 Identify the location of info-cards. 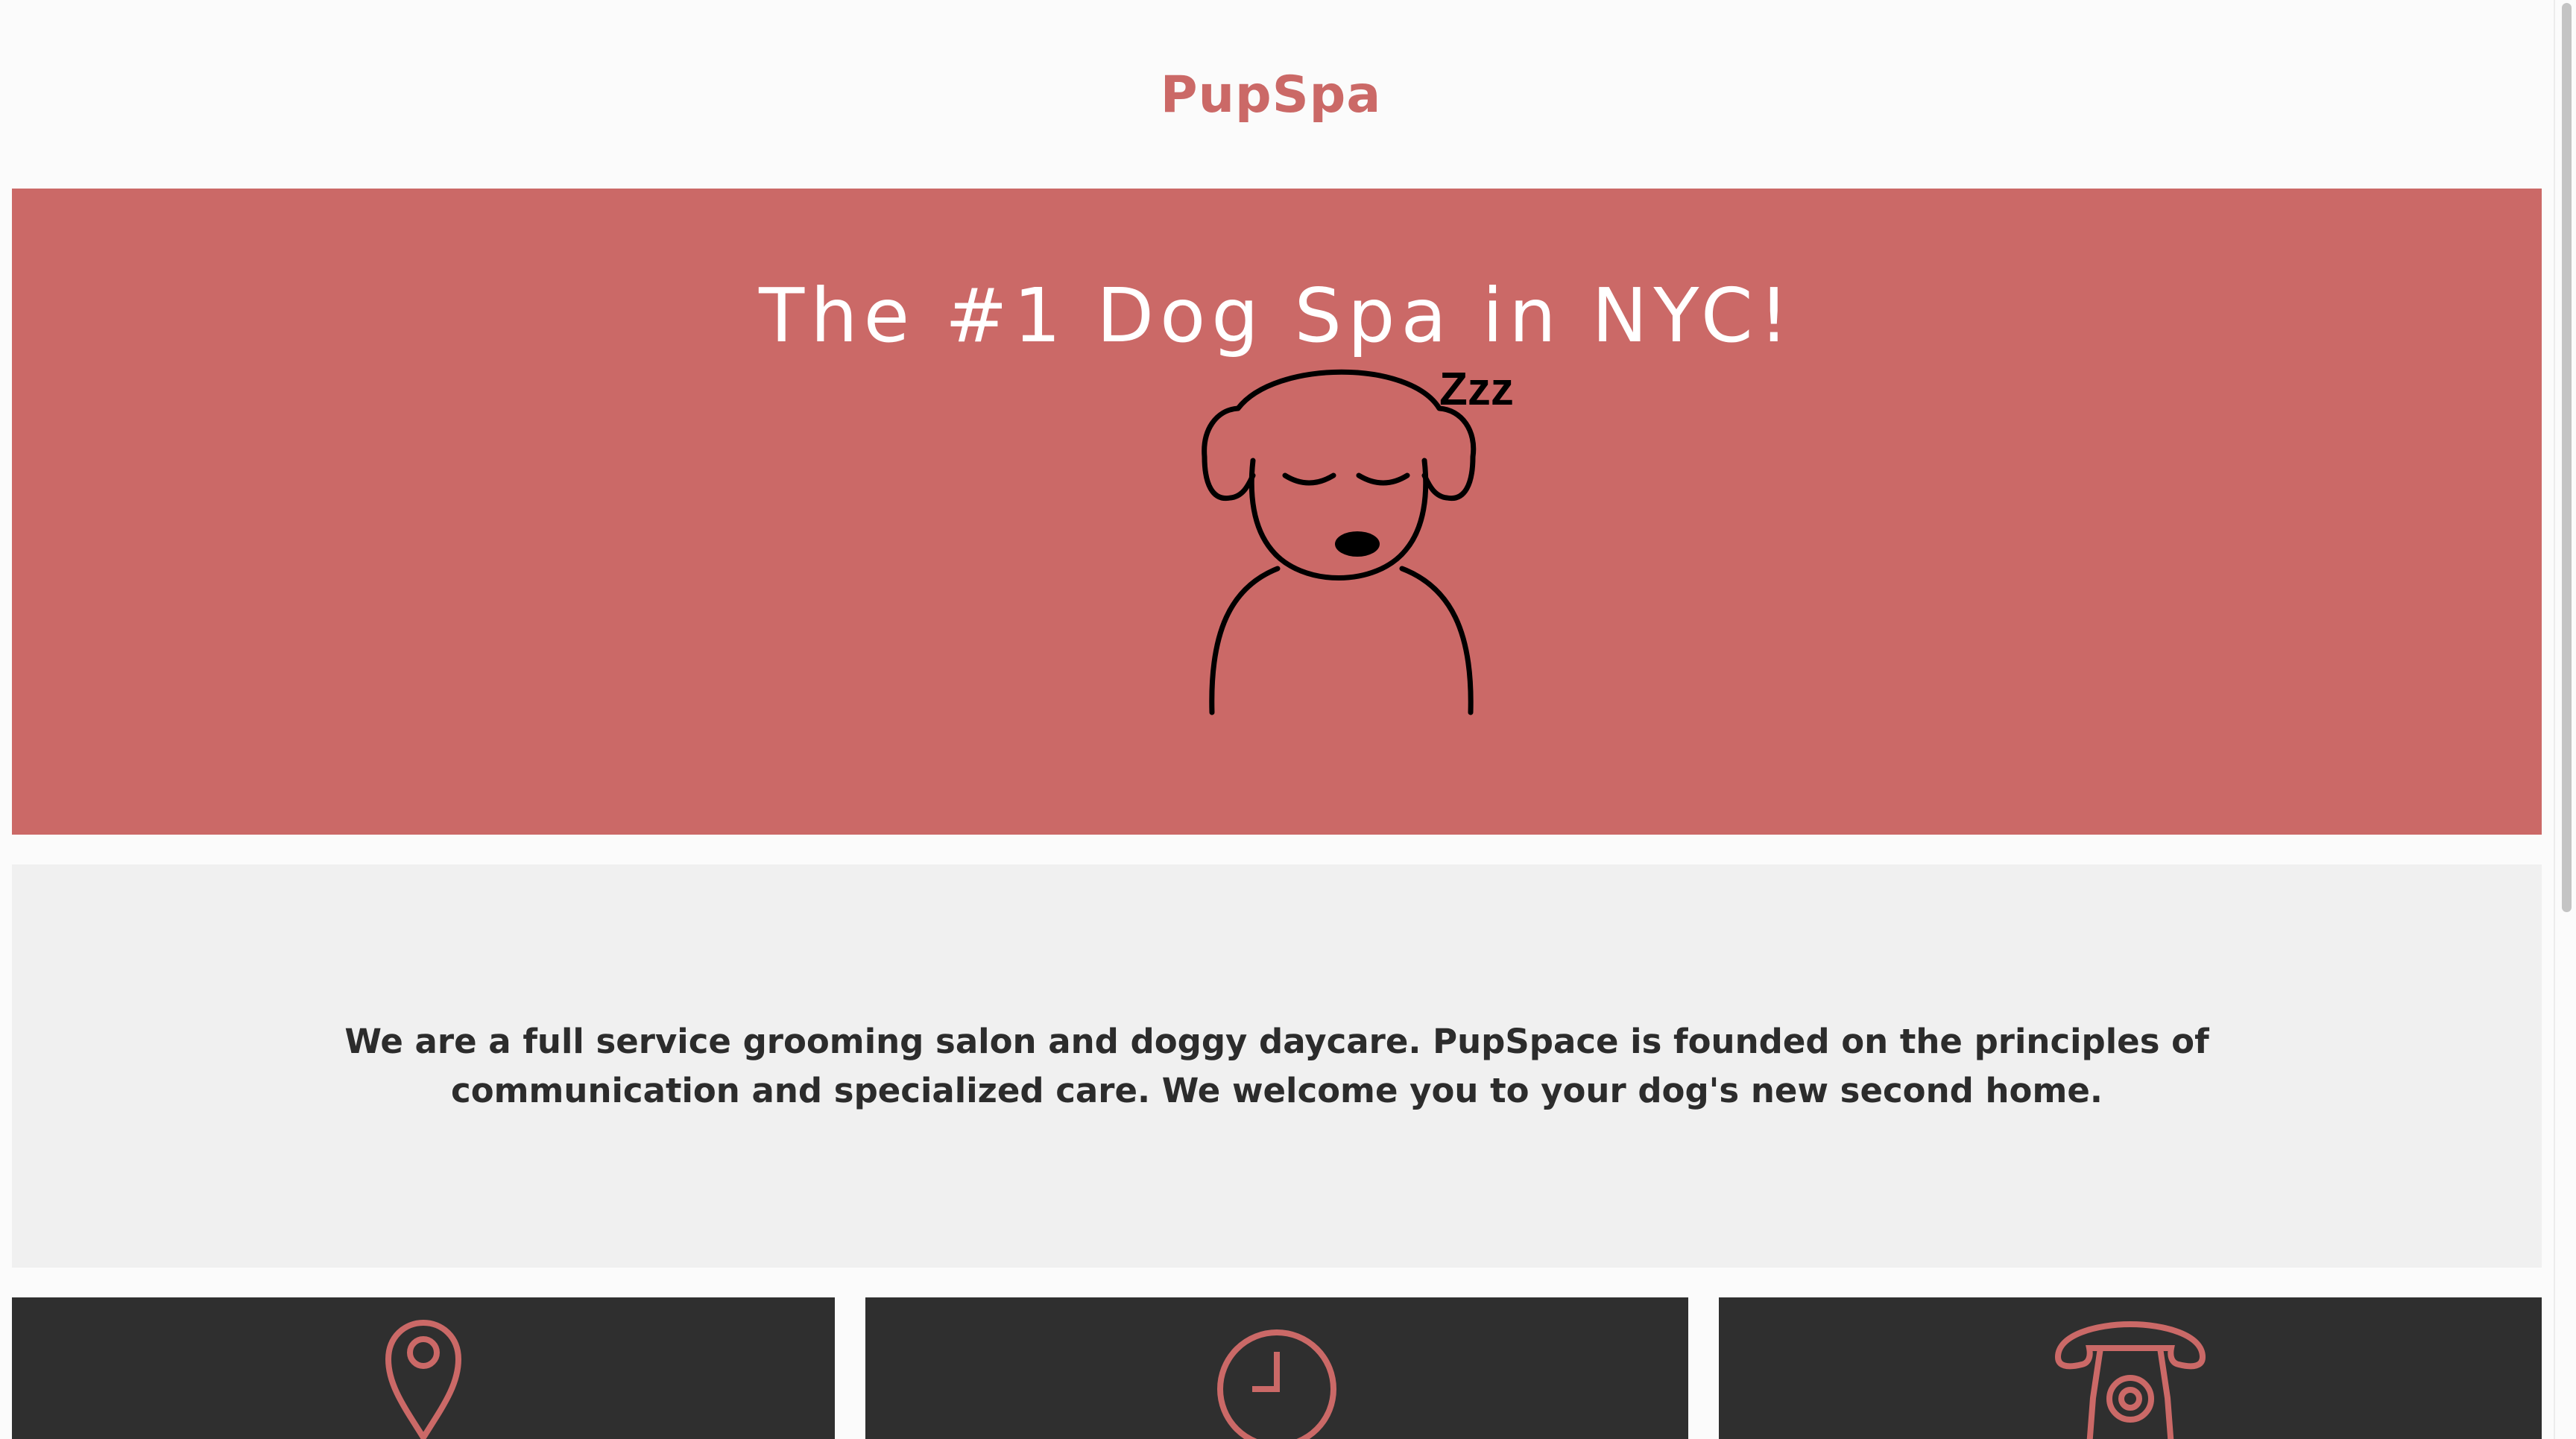
(1277, 1368).